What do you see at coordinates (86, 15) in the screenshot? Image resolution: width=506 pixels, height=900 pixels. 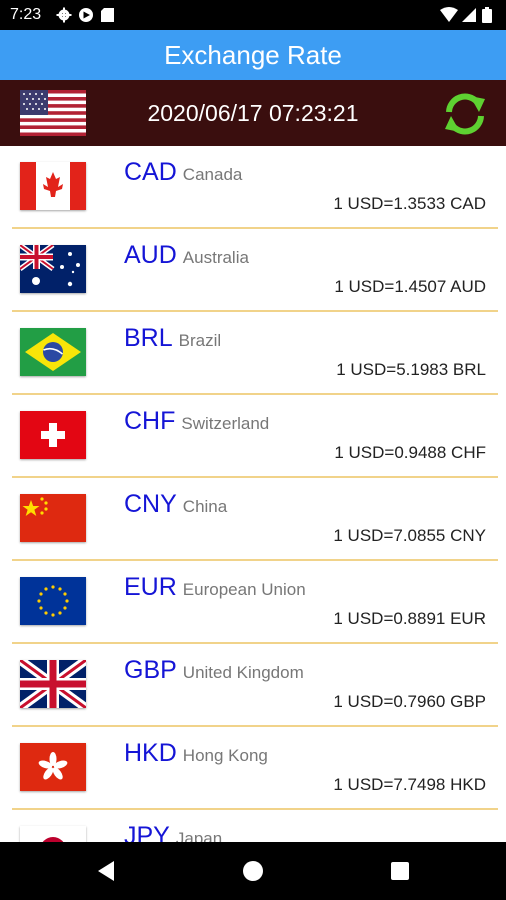 I see `play-icon` at bounding box center [86, 15].